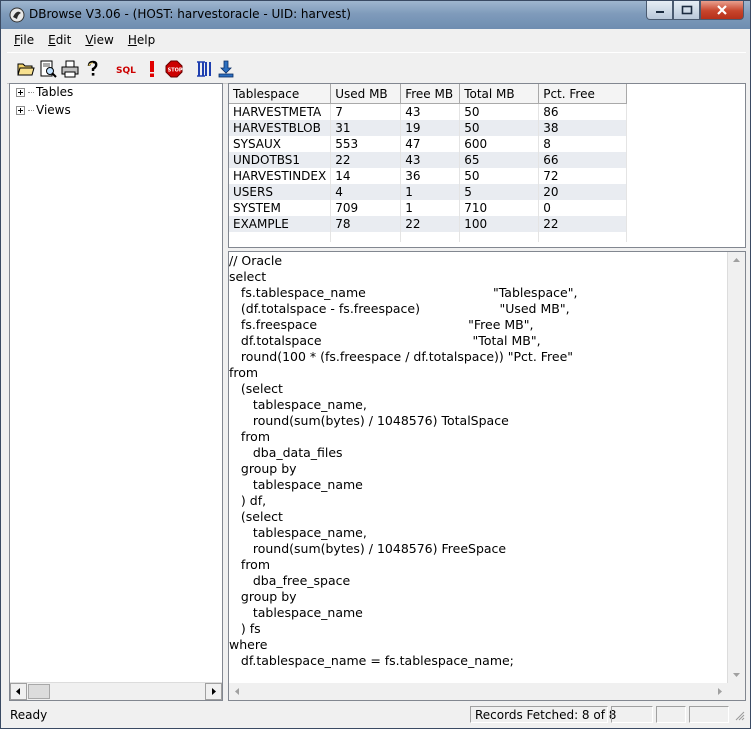 Image resolution: width=751 pixels, height=729 pixels. I want to click on open-button, so click(26, 69).